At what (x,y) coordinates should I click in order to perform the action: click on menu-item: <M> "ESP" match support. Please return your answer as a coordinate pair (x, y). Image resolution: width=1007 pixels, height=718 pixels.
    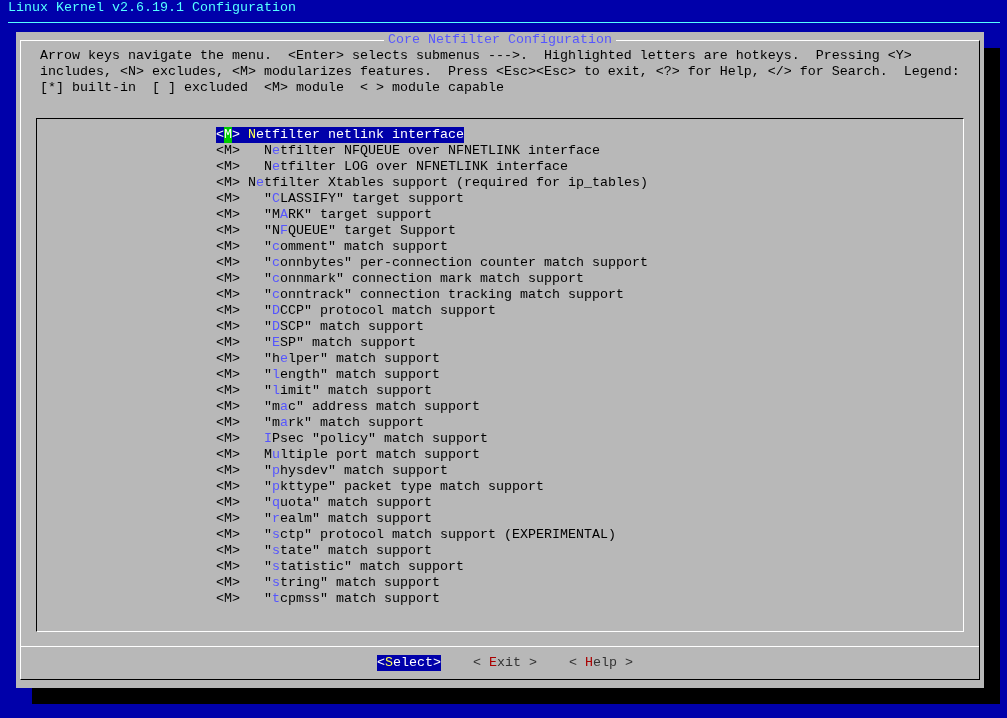
    Looking at the image, I should click on (316, 343).